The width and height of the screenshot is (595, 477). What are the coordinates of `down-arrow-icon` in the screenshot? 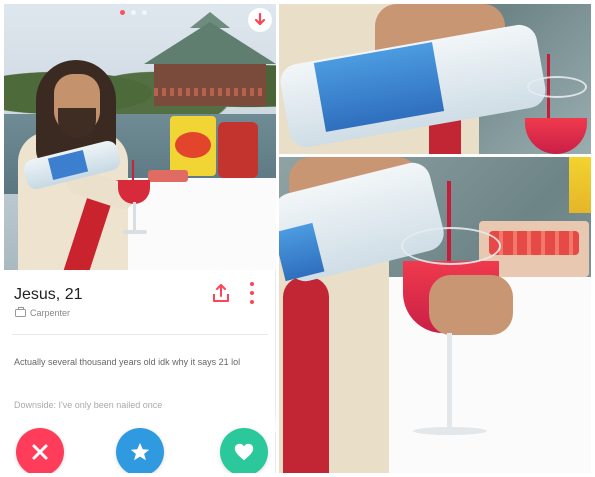 It's located at (260, 19).